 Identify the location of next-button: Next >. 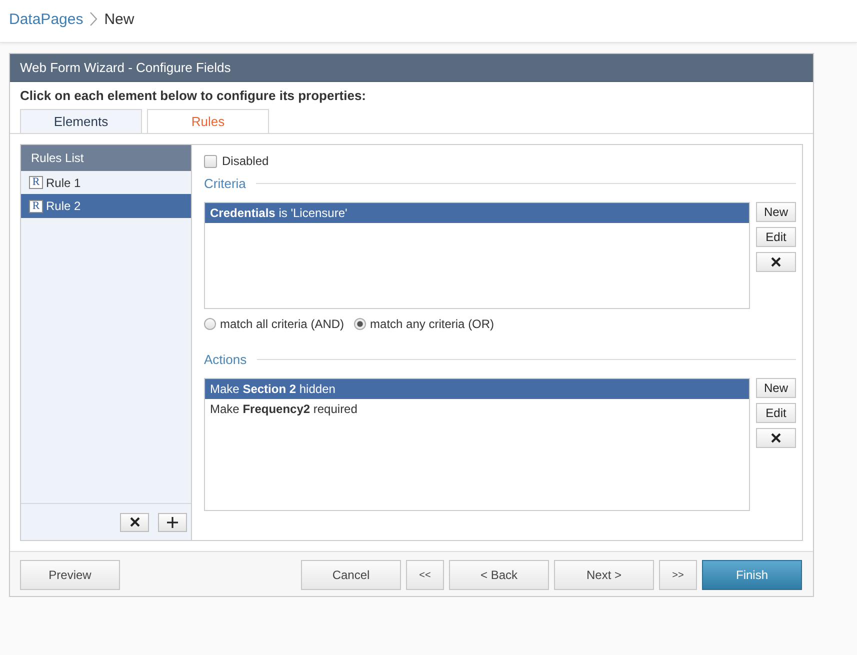
(604, 575).